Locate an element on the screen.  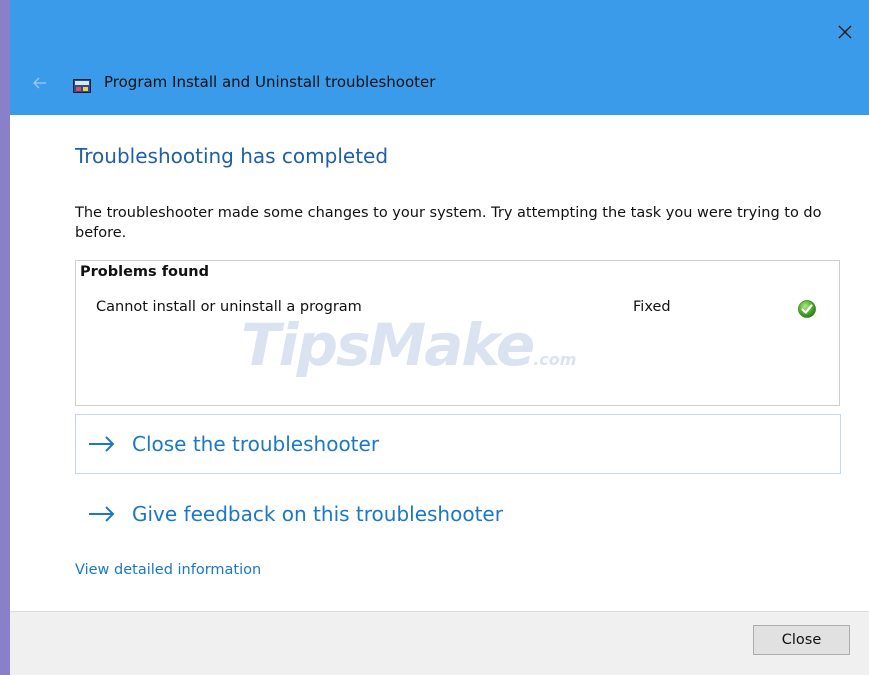
close-button: Close is located at coordinates (801, 640).